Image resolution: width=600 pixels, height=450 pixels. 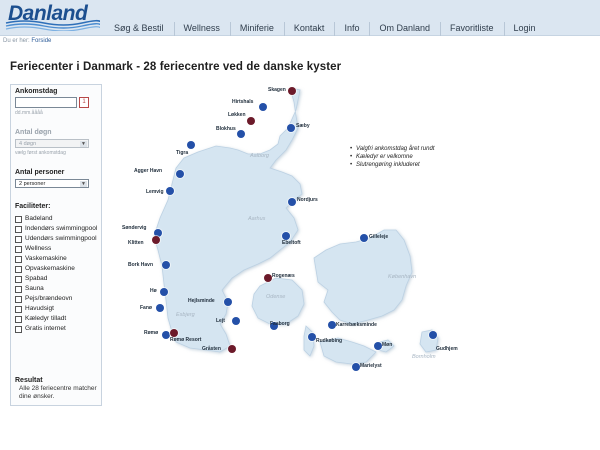 I want to click on calendar-icon: 1, so click(x=84, y=102).